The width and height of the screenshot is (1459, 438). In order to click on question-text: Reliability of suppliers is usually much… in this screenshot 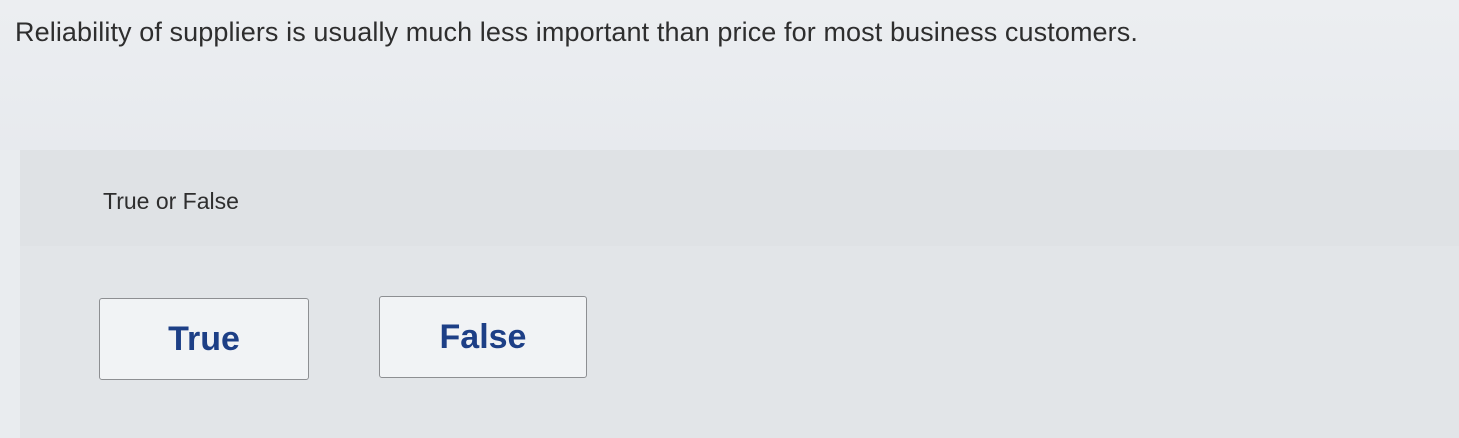, I will do `click(576, 32)`.